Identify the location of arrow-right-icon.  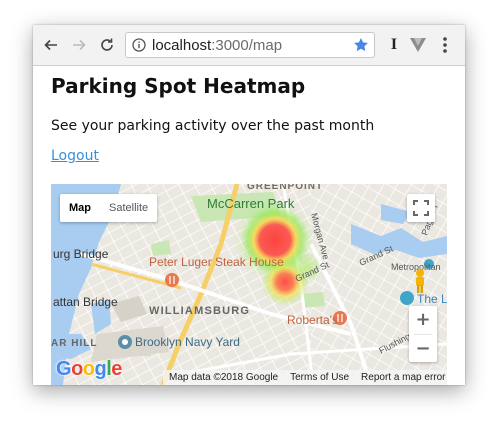
(79, 45).